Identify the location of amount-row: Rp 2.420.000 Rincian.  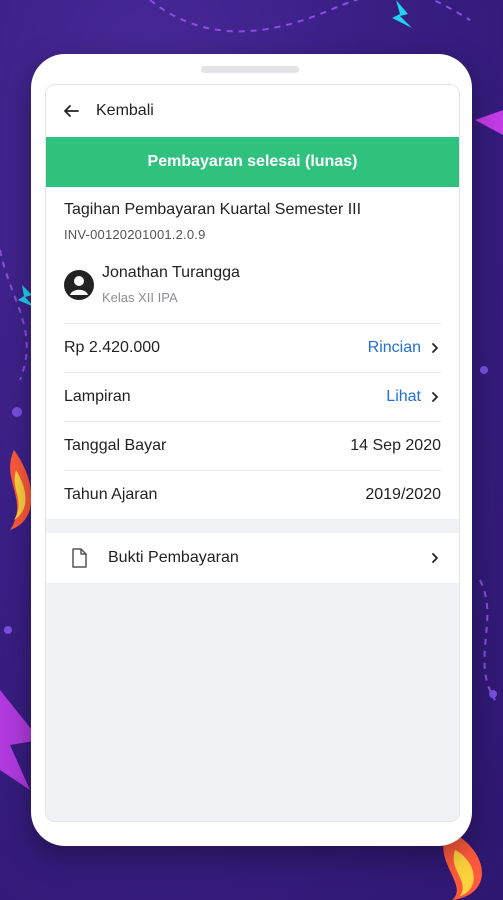
(252, 347).